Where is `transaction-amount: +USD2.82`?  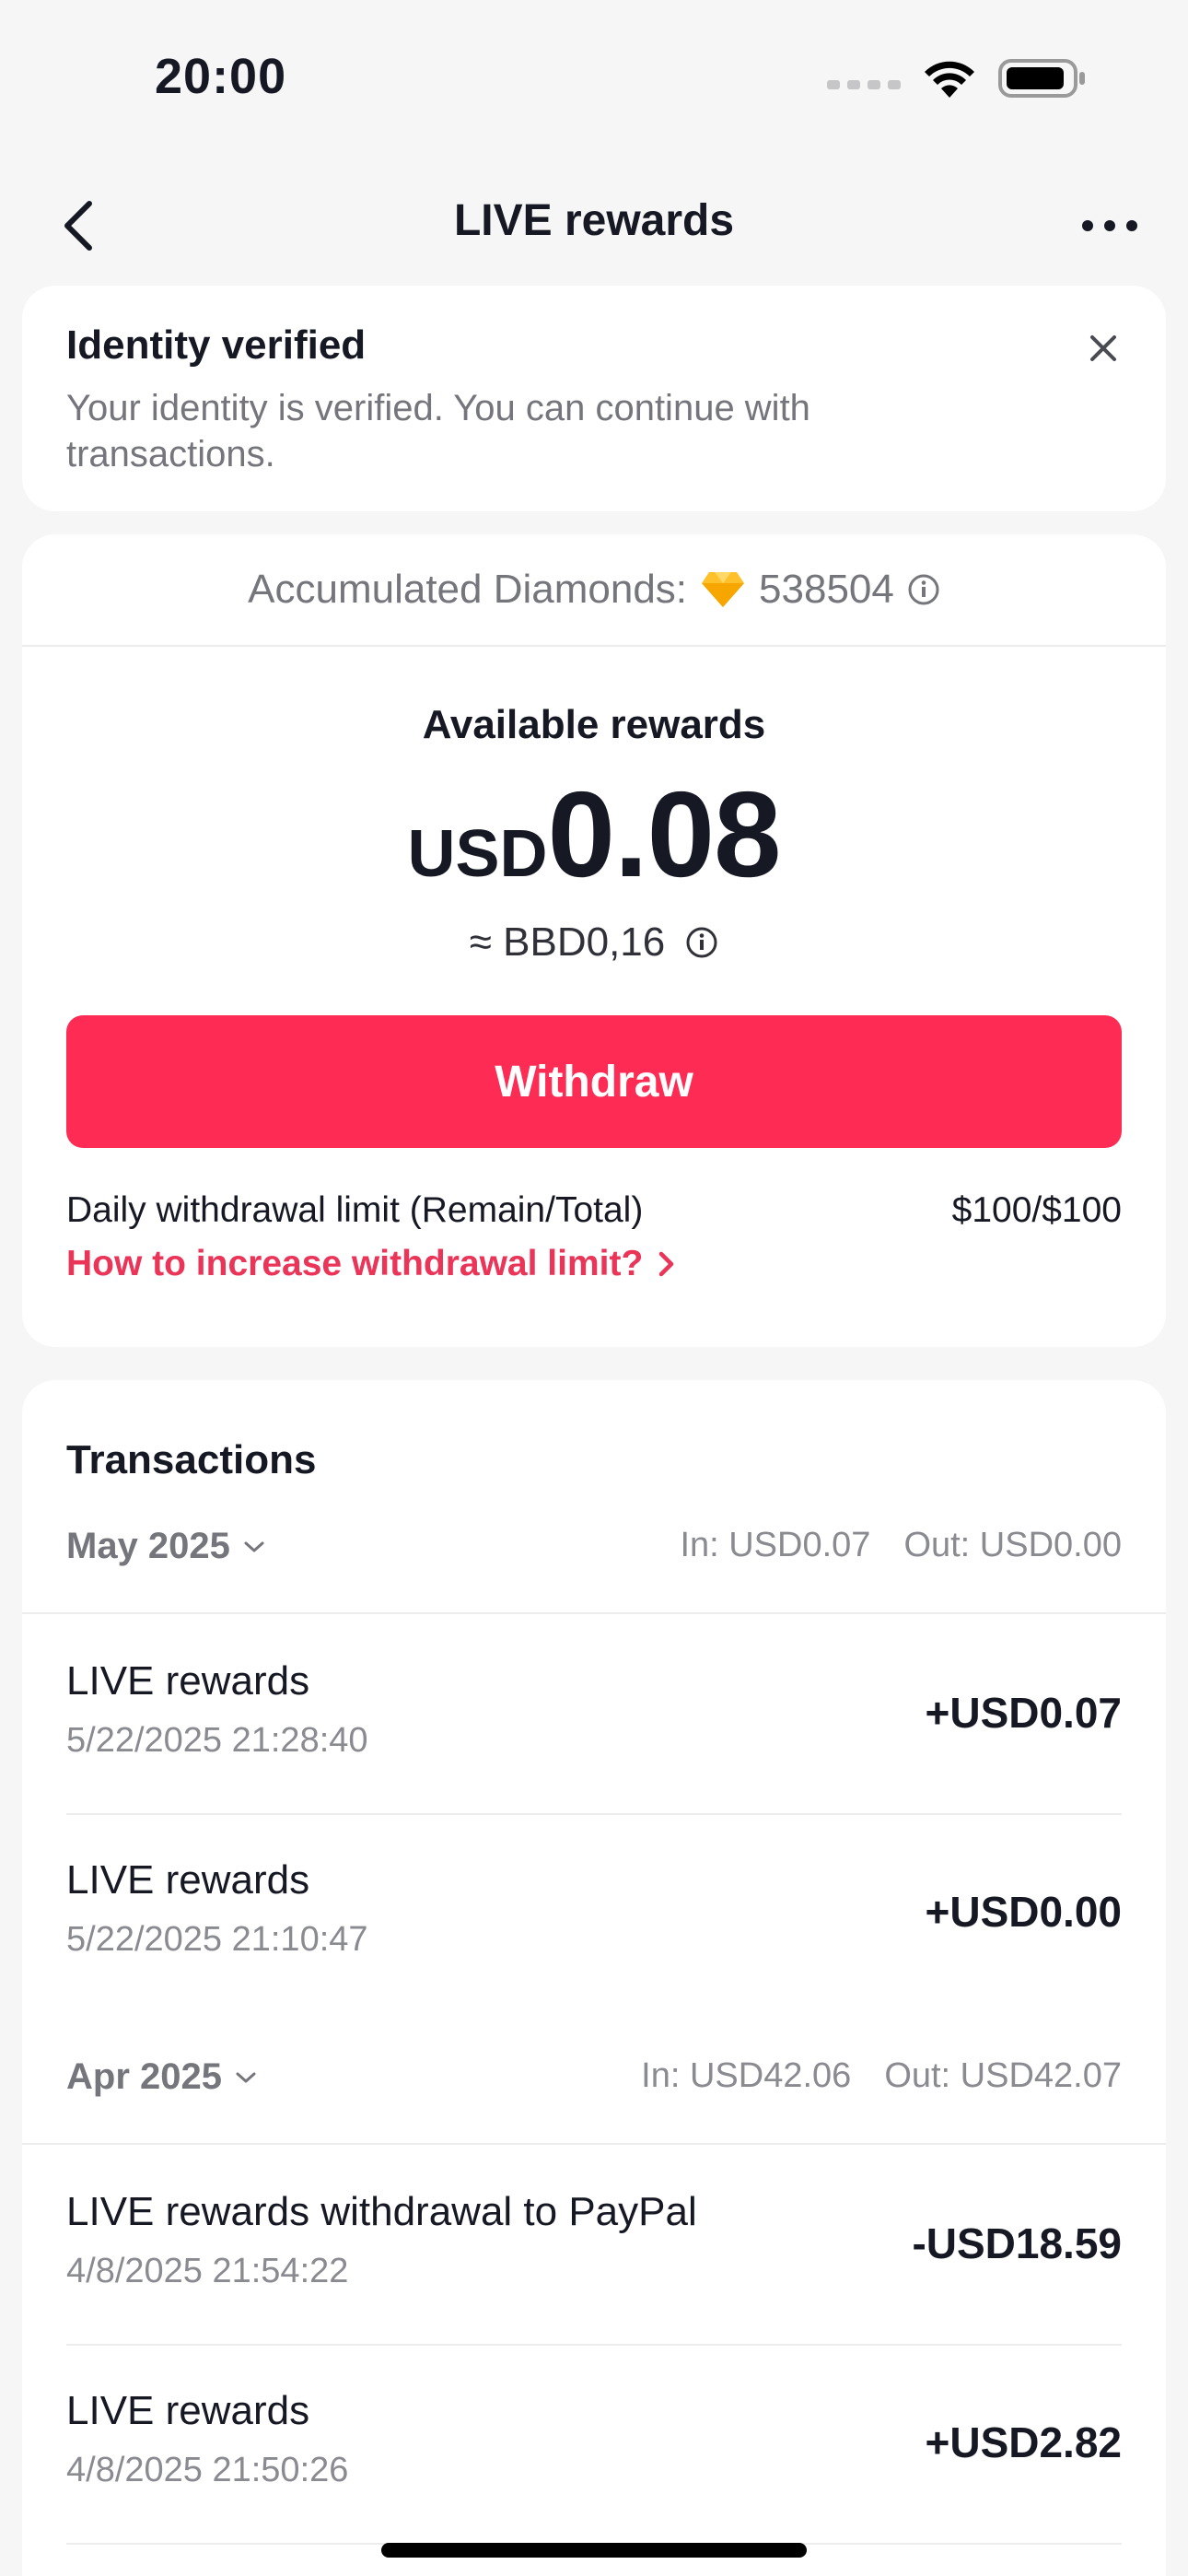 transaction-amount: +USD2.82 is located at coordinates (1023, 2442).